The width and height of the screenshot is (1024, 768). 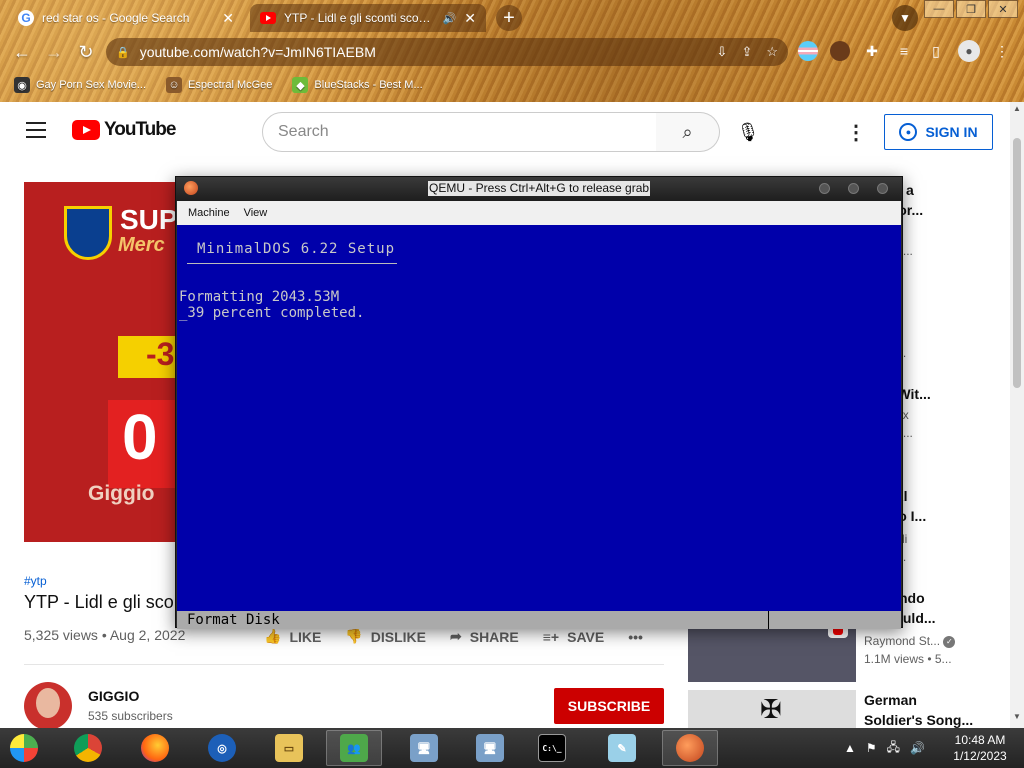 I want to click on taskbar-network-app-2: 🖥, so click(x=490, y=748).